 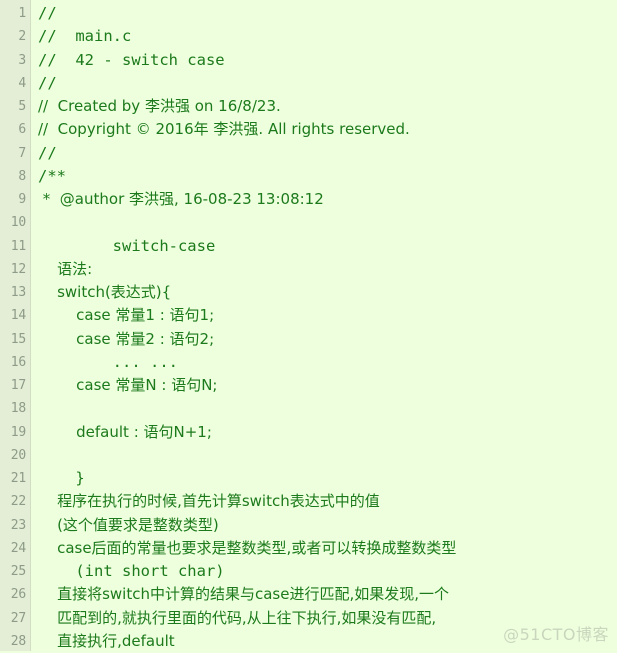 What do you see at coordinates (327, 339) in the screenshot?
I see `code-line: case 常量2 : 语句2;` at bounding box center [327, 339].